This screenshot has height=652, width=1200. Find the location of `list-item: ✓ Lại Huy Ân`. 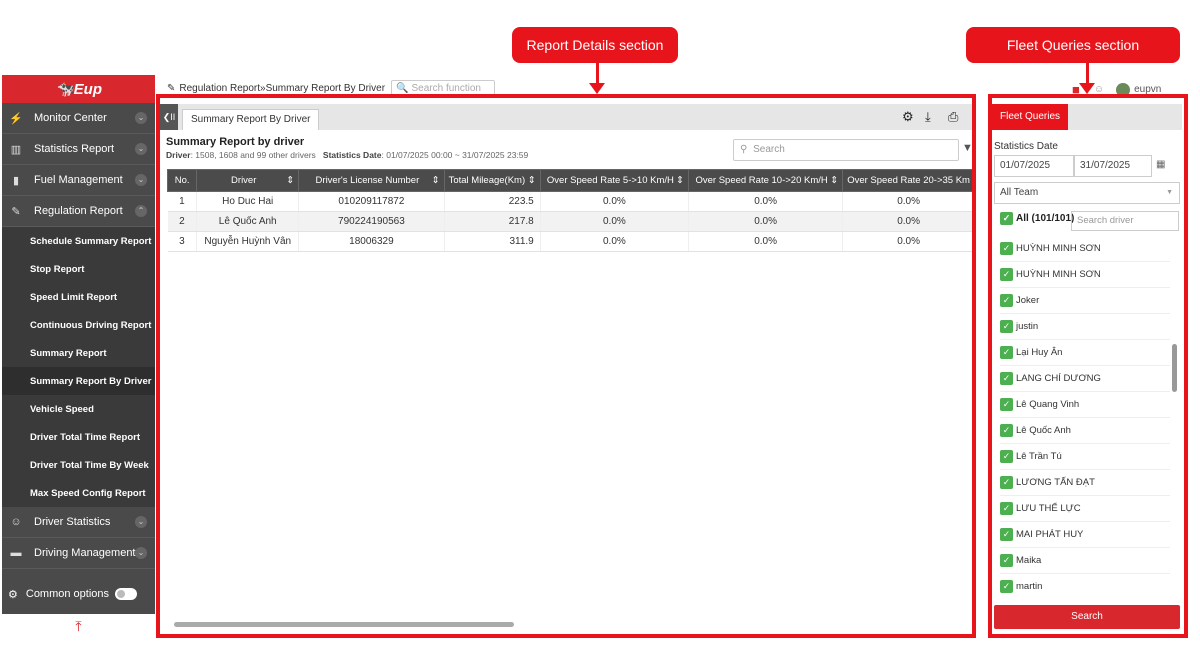

list-item: ✓ Lại Huy Ân is located at coordinates (1085, 353).